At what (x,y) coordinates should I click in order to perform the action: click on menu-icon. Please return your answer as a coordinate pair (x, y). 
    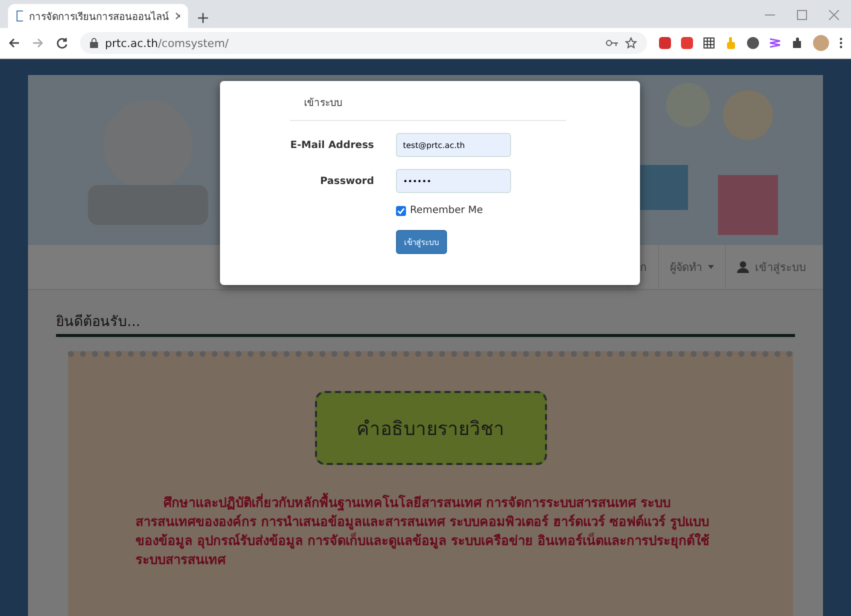
    Looking at the image, I should click on (841, 43).